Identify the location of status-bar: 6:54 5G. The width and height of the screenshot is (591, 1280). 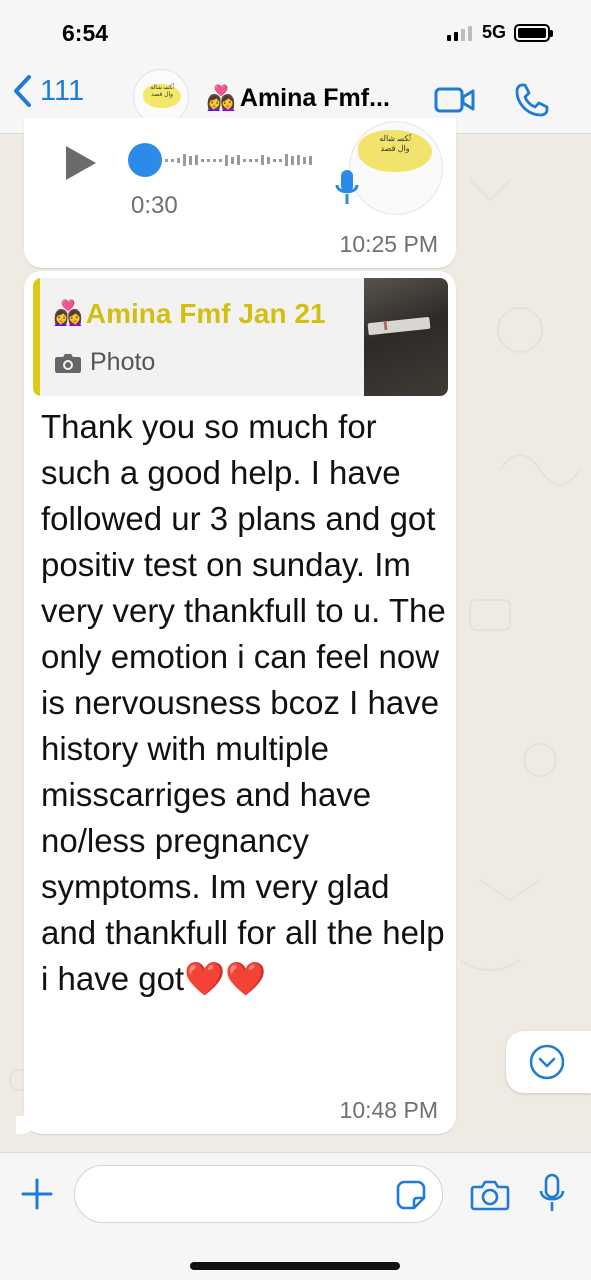
(295, 31).